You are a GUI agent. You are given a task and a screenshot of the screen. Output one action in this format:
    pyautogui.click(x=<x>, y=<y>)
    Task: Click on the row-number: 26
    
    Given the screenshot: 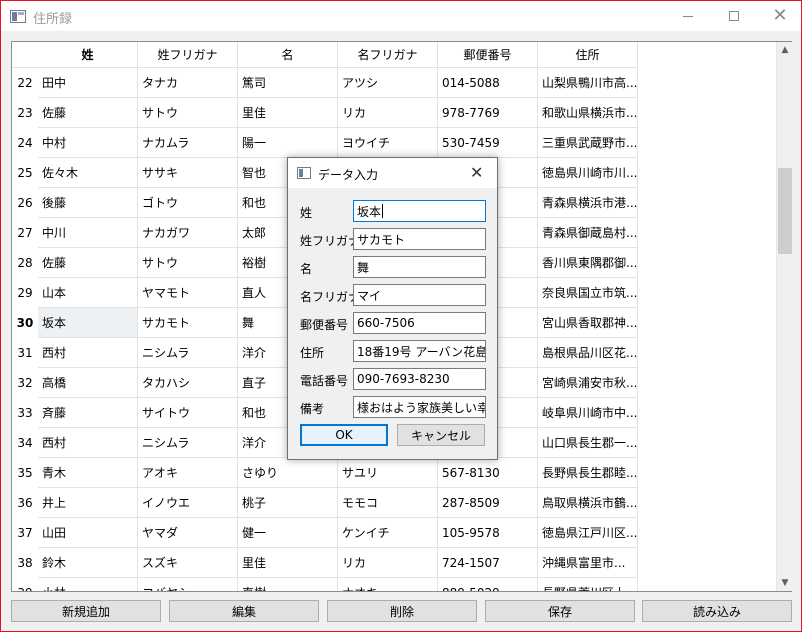 What is the action you would take?
    pyautogui.click(x=25, y=203)
    